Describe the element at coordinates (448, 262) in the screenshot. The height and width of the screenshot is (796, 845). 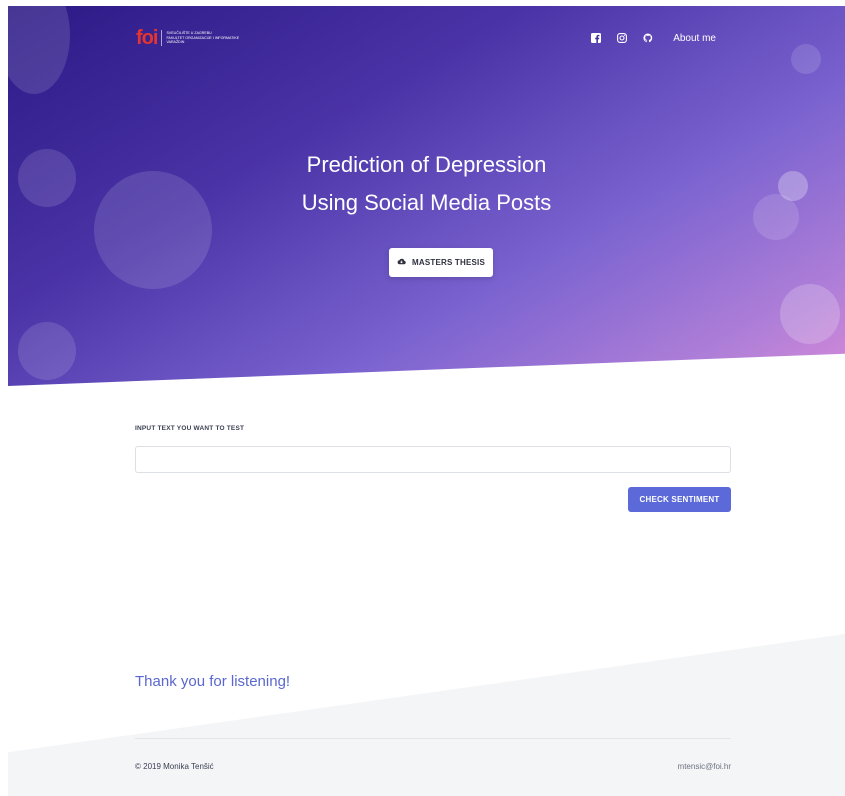
I see `masters-thesis-button-label: MASTERS THESIS` at that location.